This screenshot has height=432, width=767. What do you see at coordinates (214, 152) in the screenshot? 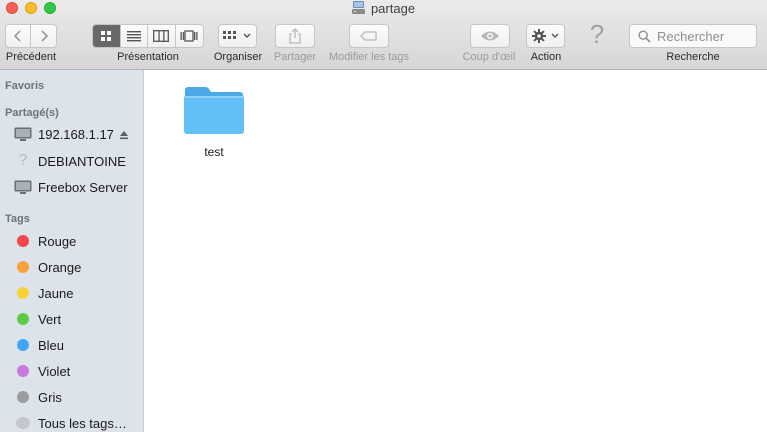
I see `file-name: test` at bounding box center [214, 152].